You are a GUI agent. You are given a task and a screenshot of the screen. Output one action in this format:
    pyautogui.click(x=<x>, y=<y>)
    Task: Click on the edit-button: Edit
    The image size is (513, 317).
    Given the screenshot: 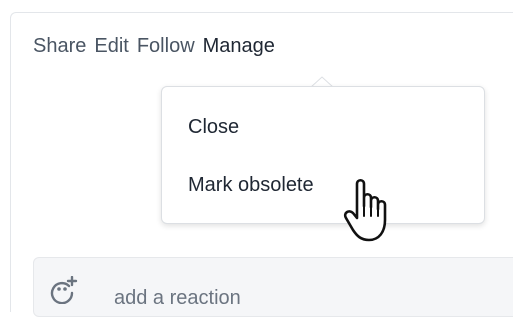 What is the action you would take?
    pyautogui.click(x=111, y=46)
    